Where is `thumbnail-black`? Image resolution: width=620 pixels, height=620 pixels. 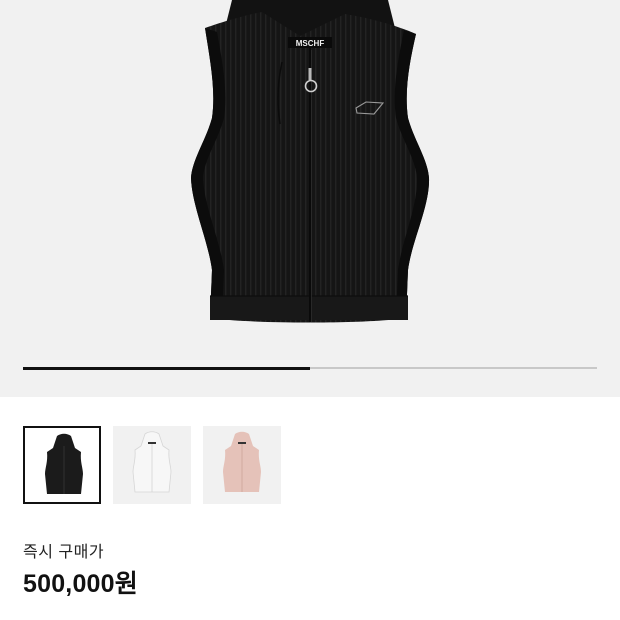 thumbnail-black is located at coordinates (62, 465).